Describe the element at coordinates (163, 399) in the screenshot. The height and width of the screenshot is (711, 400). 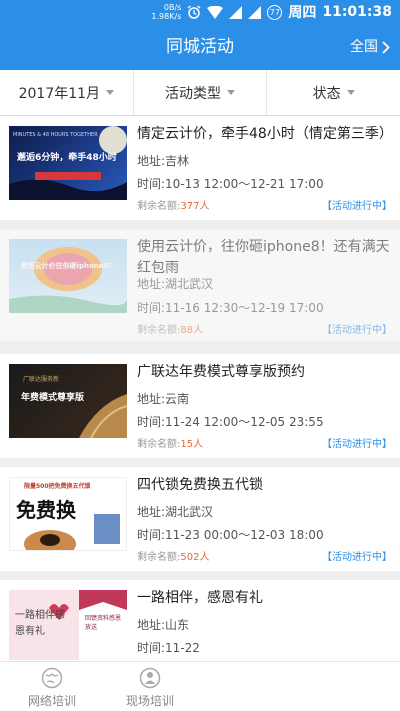
I see `event-address: 地址:云南` at that location.